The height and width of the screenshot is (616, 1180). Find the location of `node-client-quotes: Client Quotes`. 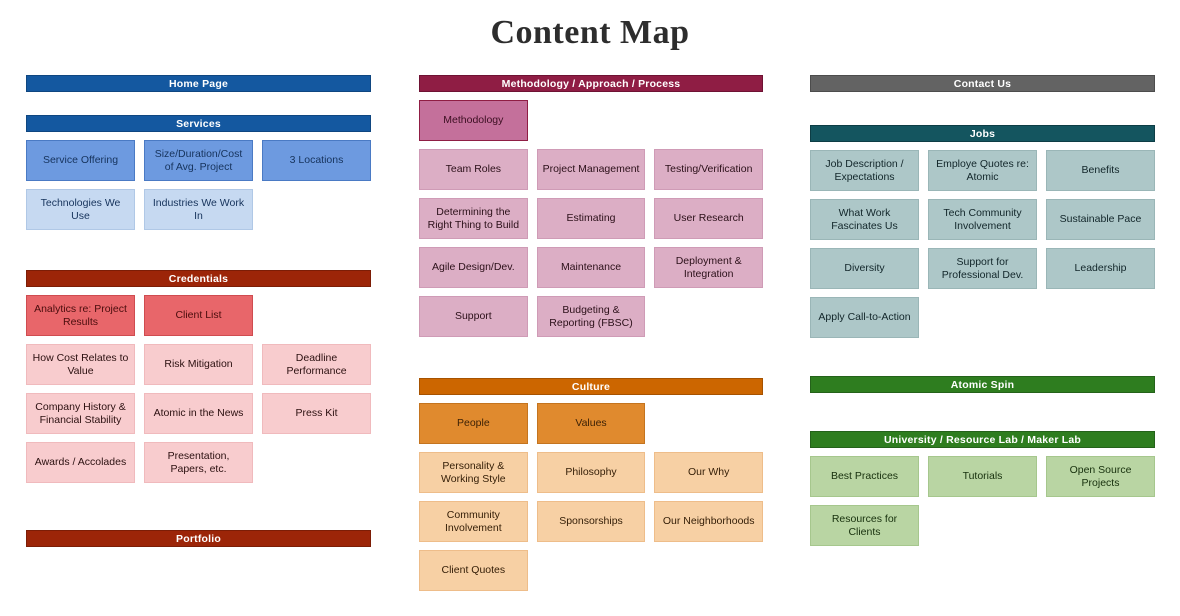

node-client-quotes: Client Quotes is located at coordinates (473, 570).